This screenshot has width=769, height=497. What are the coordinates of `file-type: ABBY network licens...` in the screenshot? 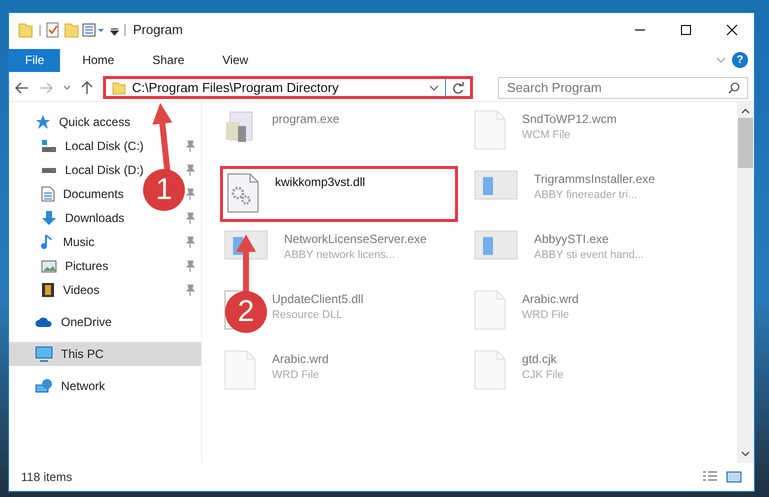 It's located at (340, 255).